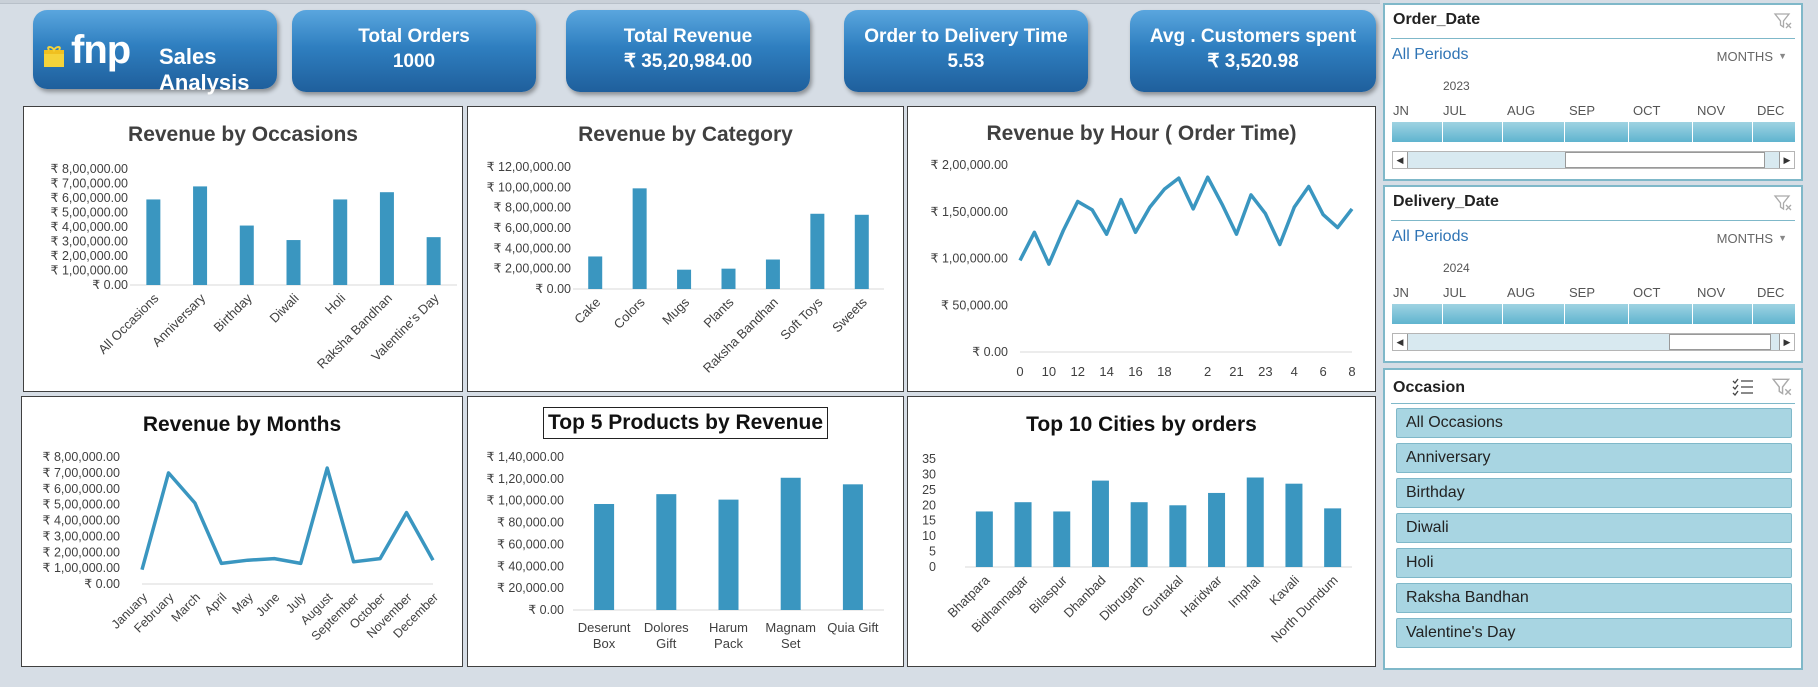 The width and height of the screenshot is (1818, 687). Describe the element at coordinates (1429, 387) in the screenshot. I see `slicer-title: Occasion` at that location.